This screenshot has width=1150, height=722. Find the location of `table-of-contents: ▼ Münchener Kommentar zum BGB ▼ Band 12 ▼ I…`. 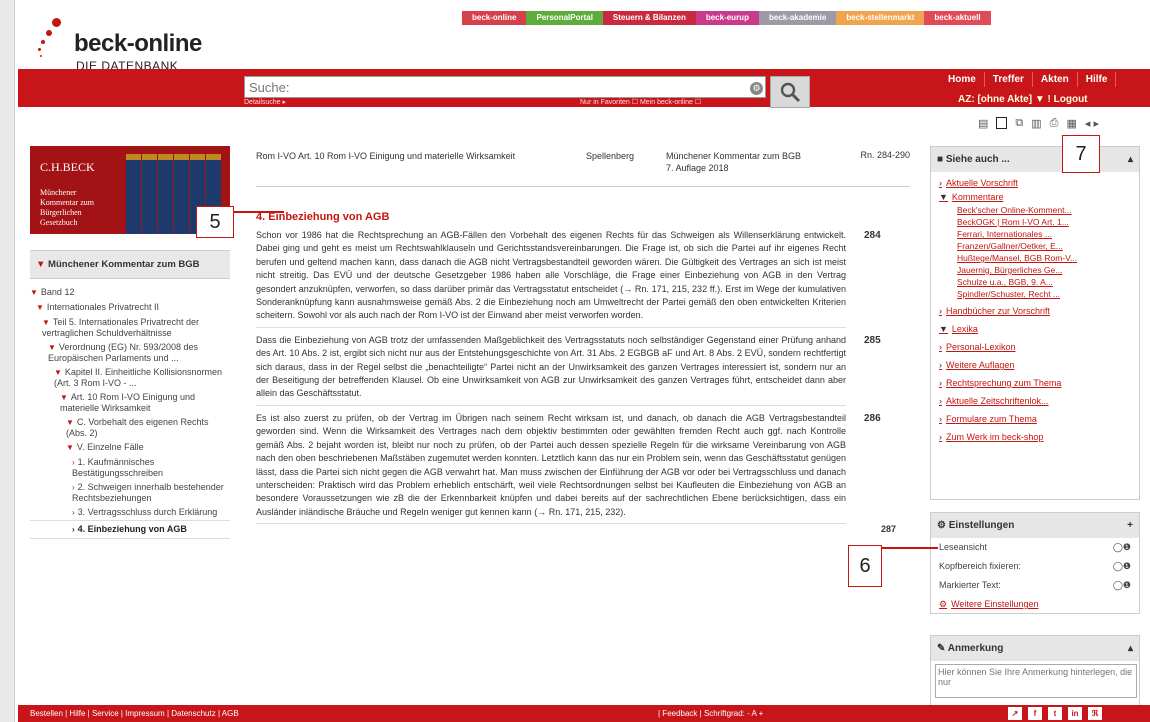

table-of-contents: ▼ Münchener Kommentar zum BGB ▼ Band 12 ▼ I… is located at coordinates (130, 394).